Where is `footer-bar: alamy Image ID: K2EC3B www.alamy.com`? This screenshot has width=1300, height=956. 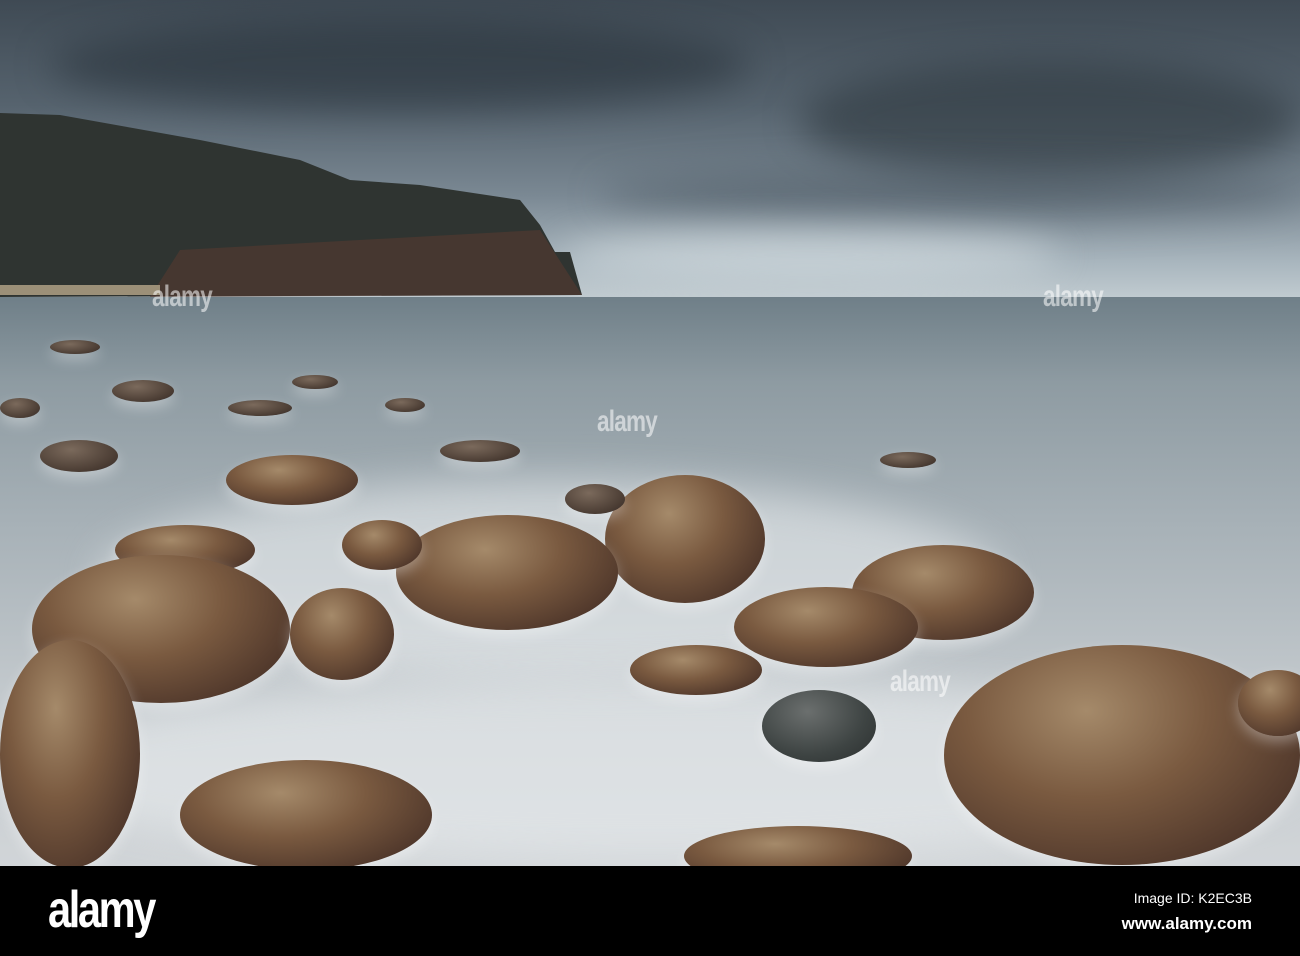
footer-bar: alamy Image ID: K2EC3B www.alamy.com is located at coordinates (650, 911).